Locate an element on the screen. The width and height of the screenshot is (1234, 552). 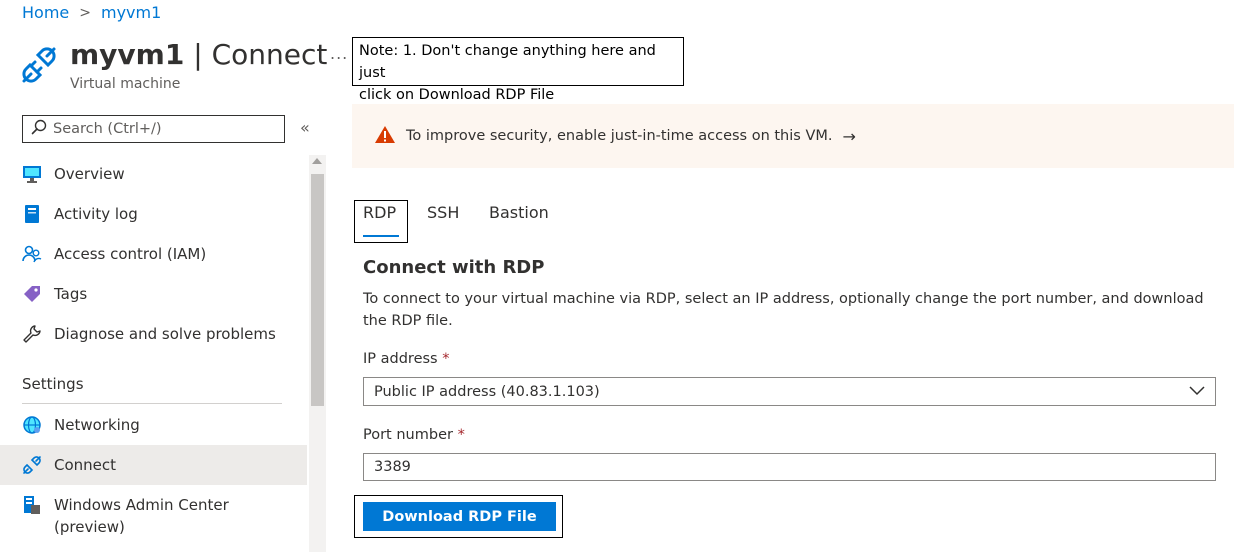
sidebar-search is located at coordinates (153, 129).